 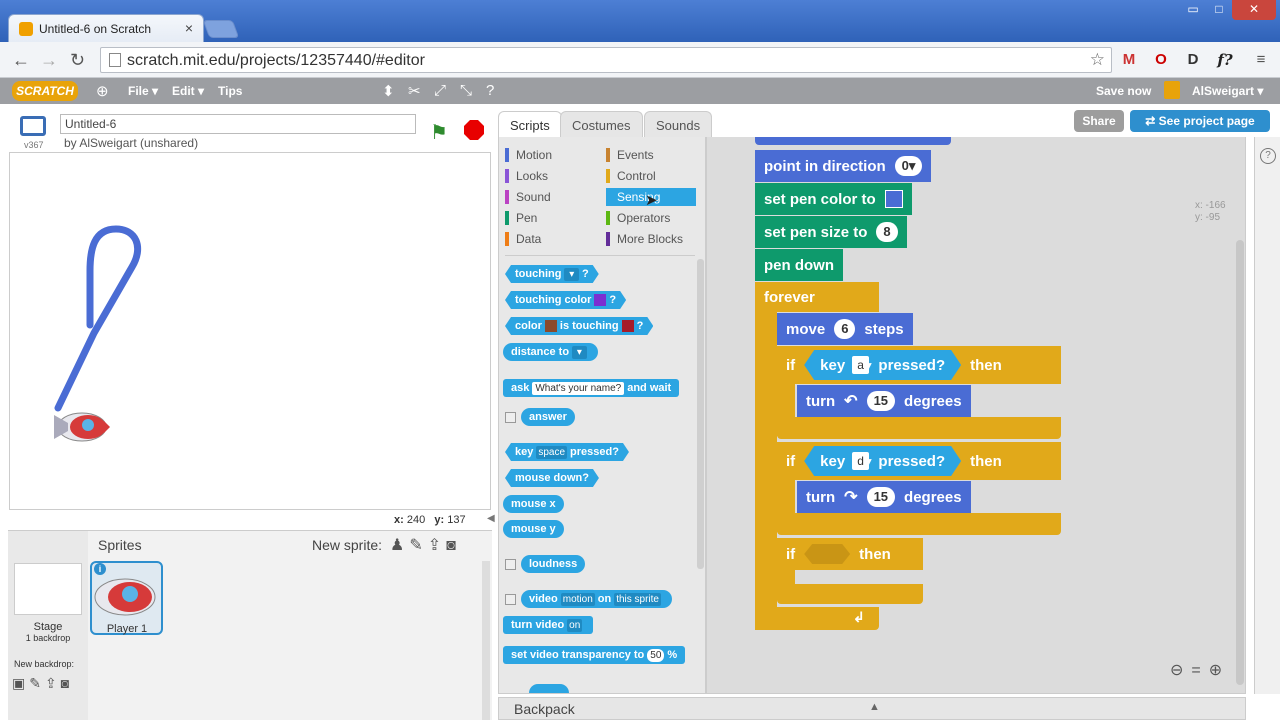 I want to click on answer-block: answer, so click(x=548, y=417).